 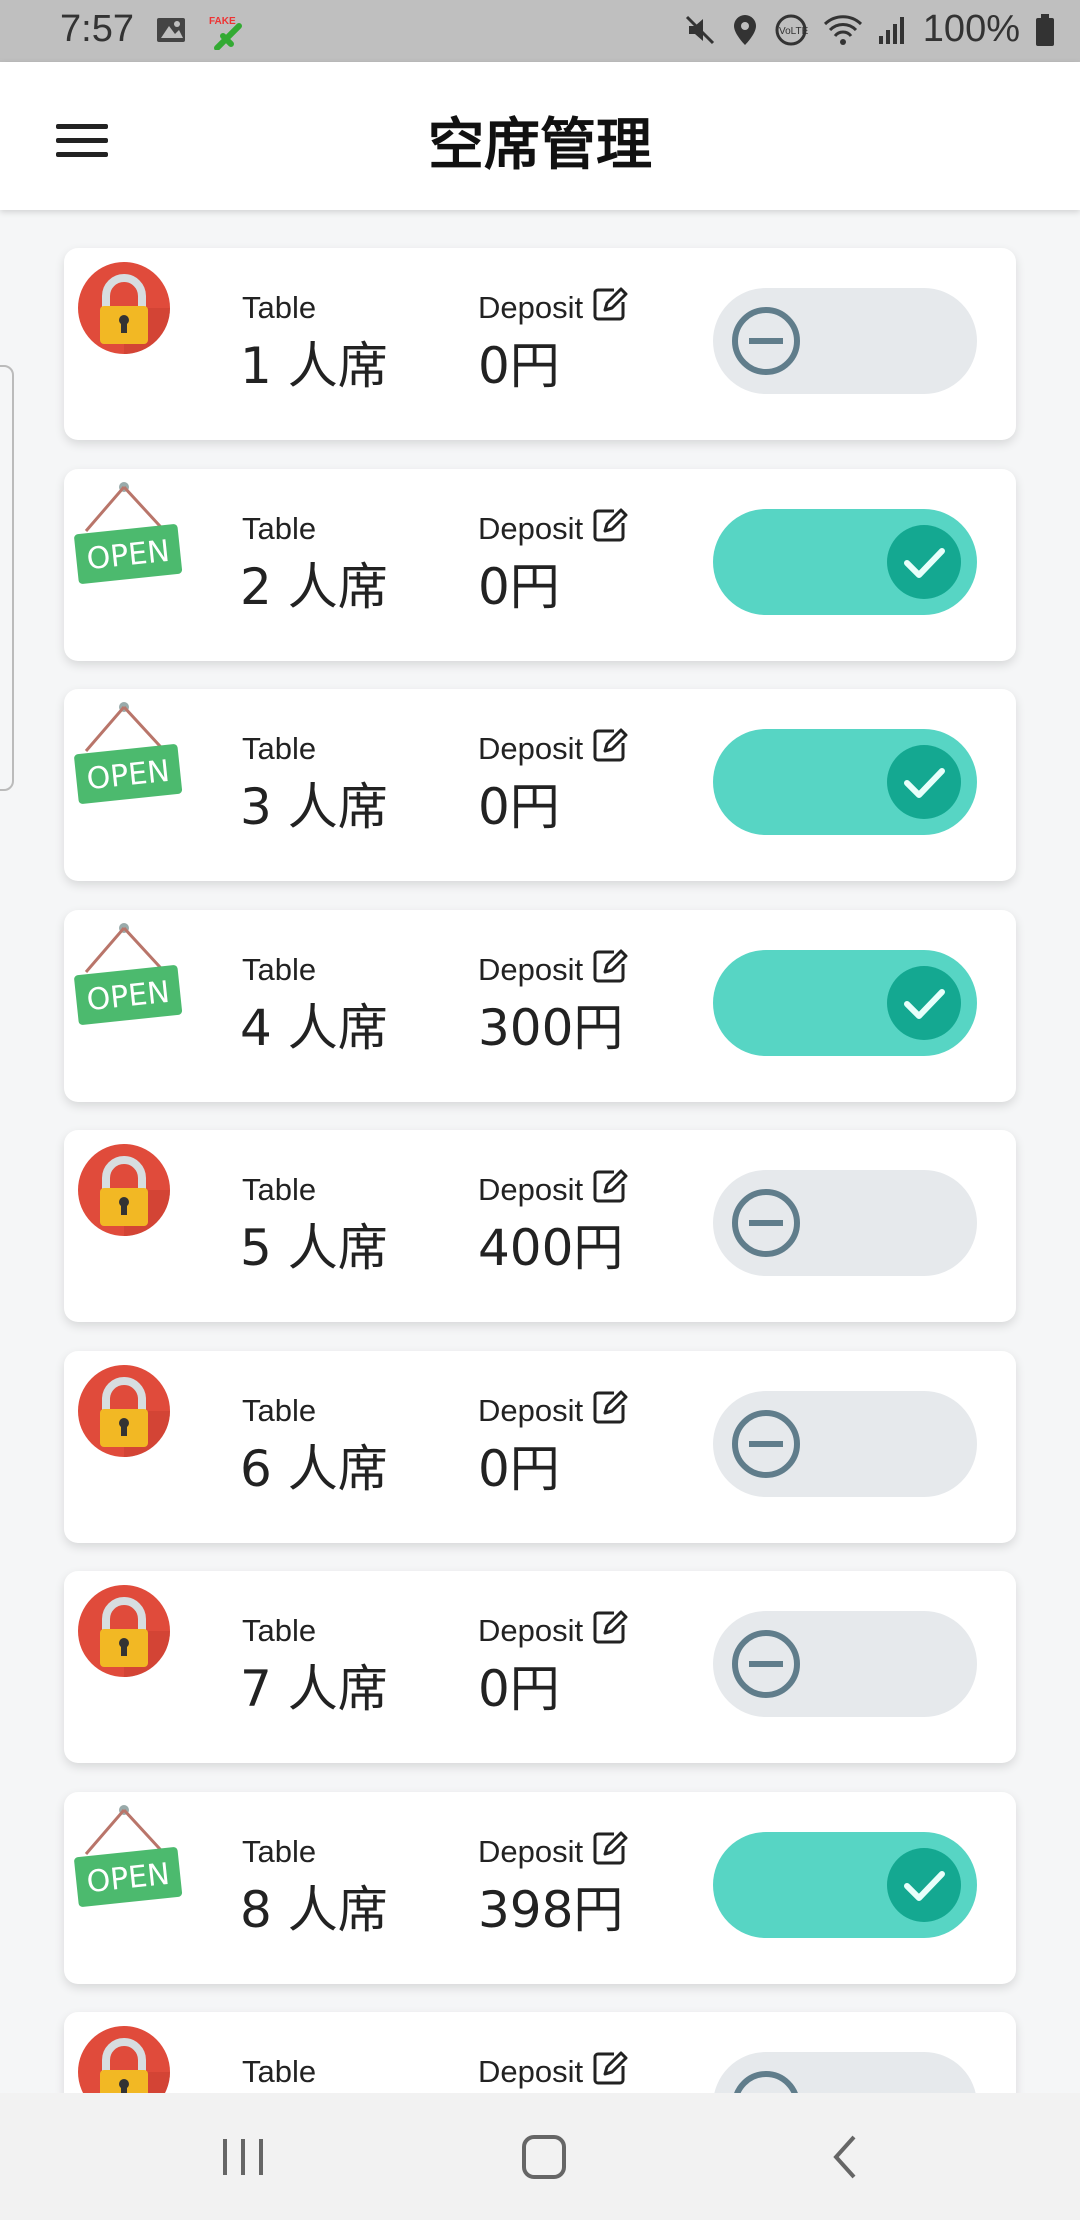 I want to click on deposit-value: 398円, so click(x=551, y=1909).